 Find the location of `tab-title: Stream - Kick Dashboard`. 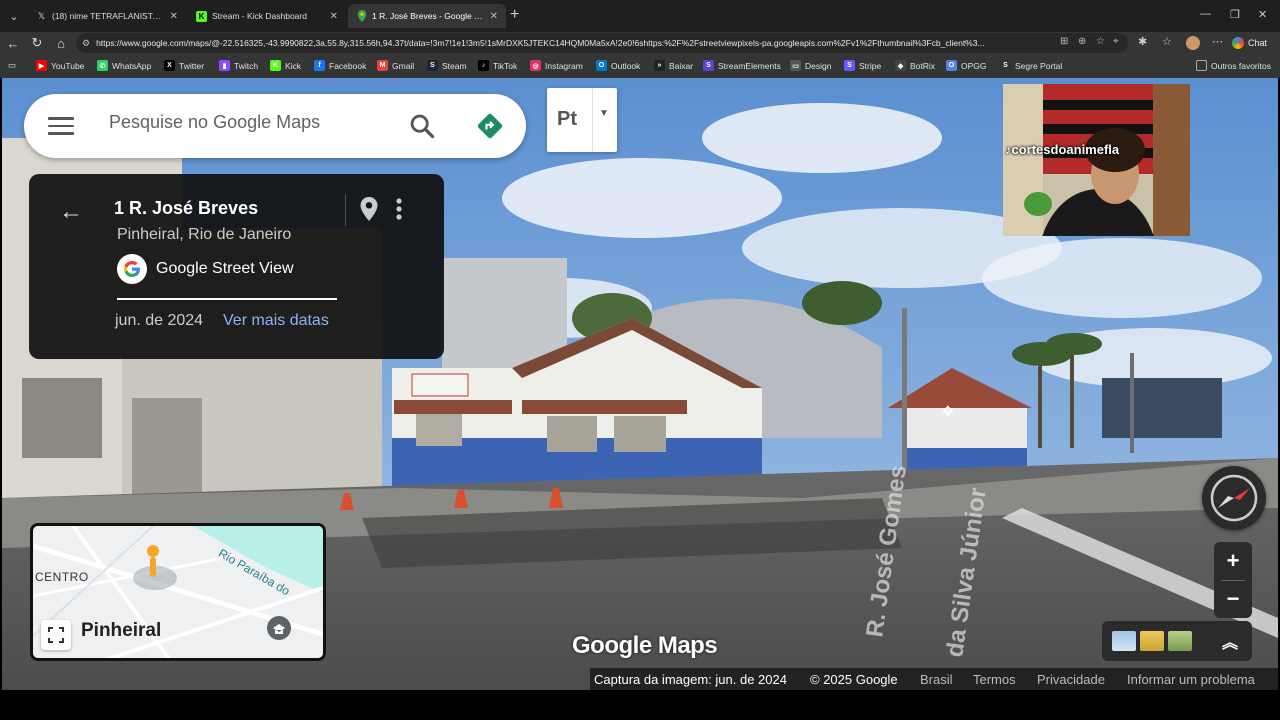

tab-title: Stream - Kick Dashboard is located at coordinates (259, 16).